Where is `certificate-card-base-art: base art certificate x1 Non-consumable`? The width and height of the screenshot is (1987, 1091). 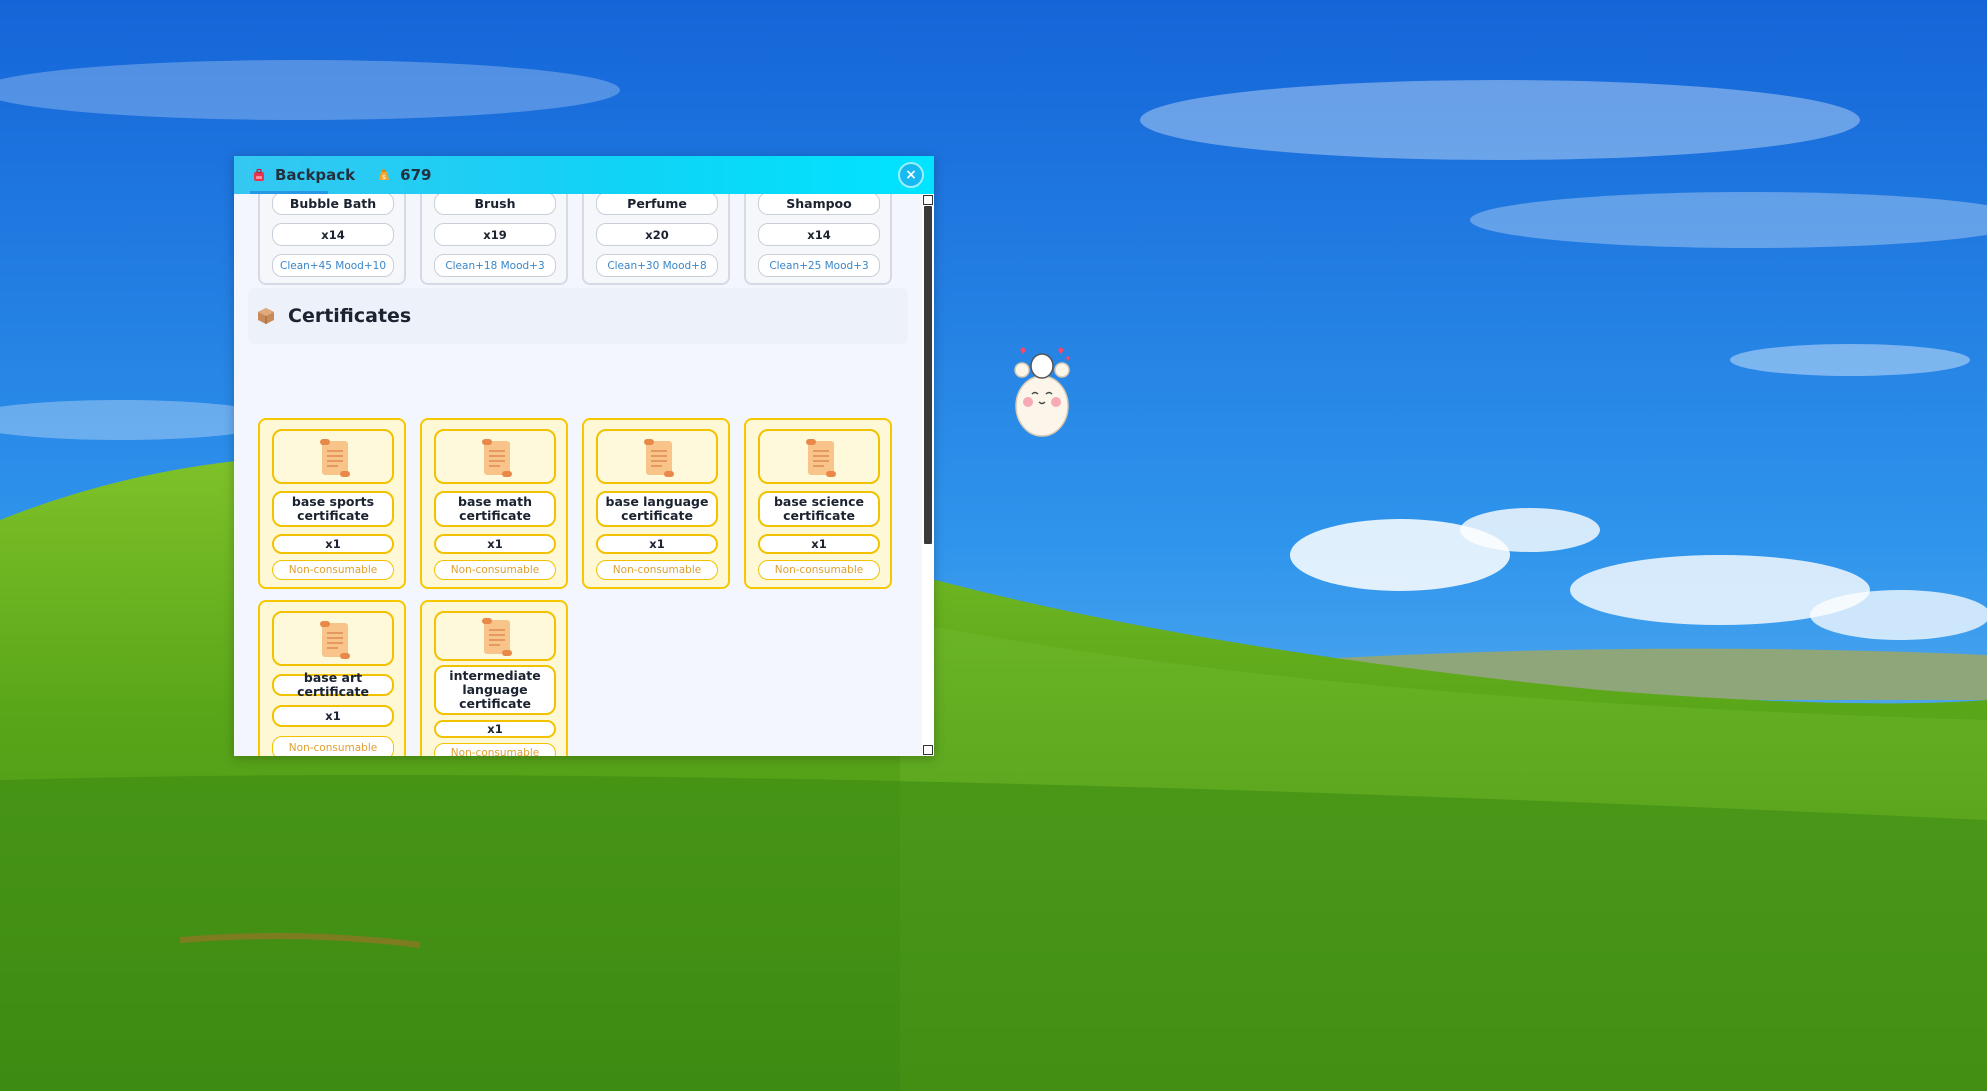 certificate-card-base-art: base art certificate x1 Non-consumable is located at coordinates (332, 678).